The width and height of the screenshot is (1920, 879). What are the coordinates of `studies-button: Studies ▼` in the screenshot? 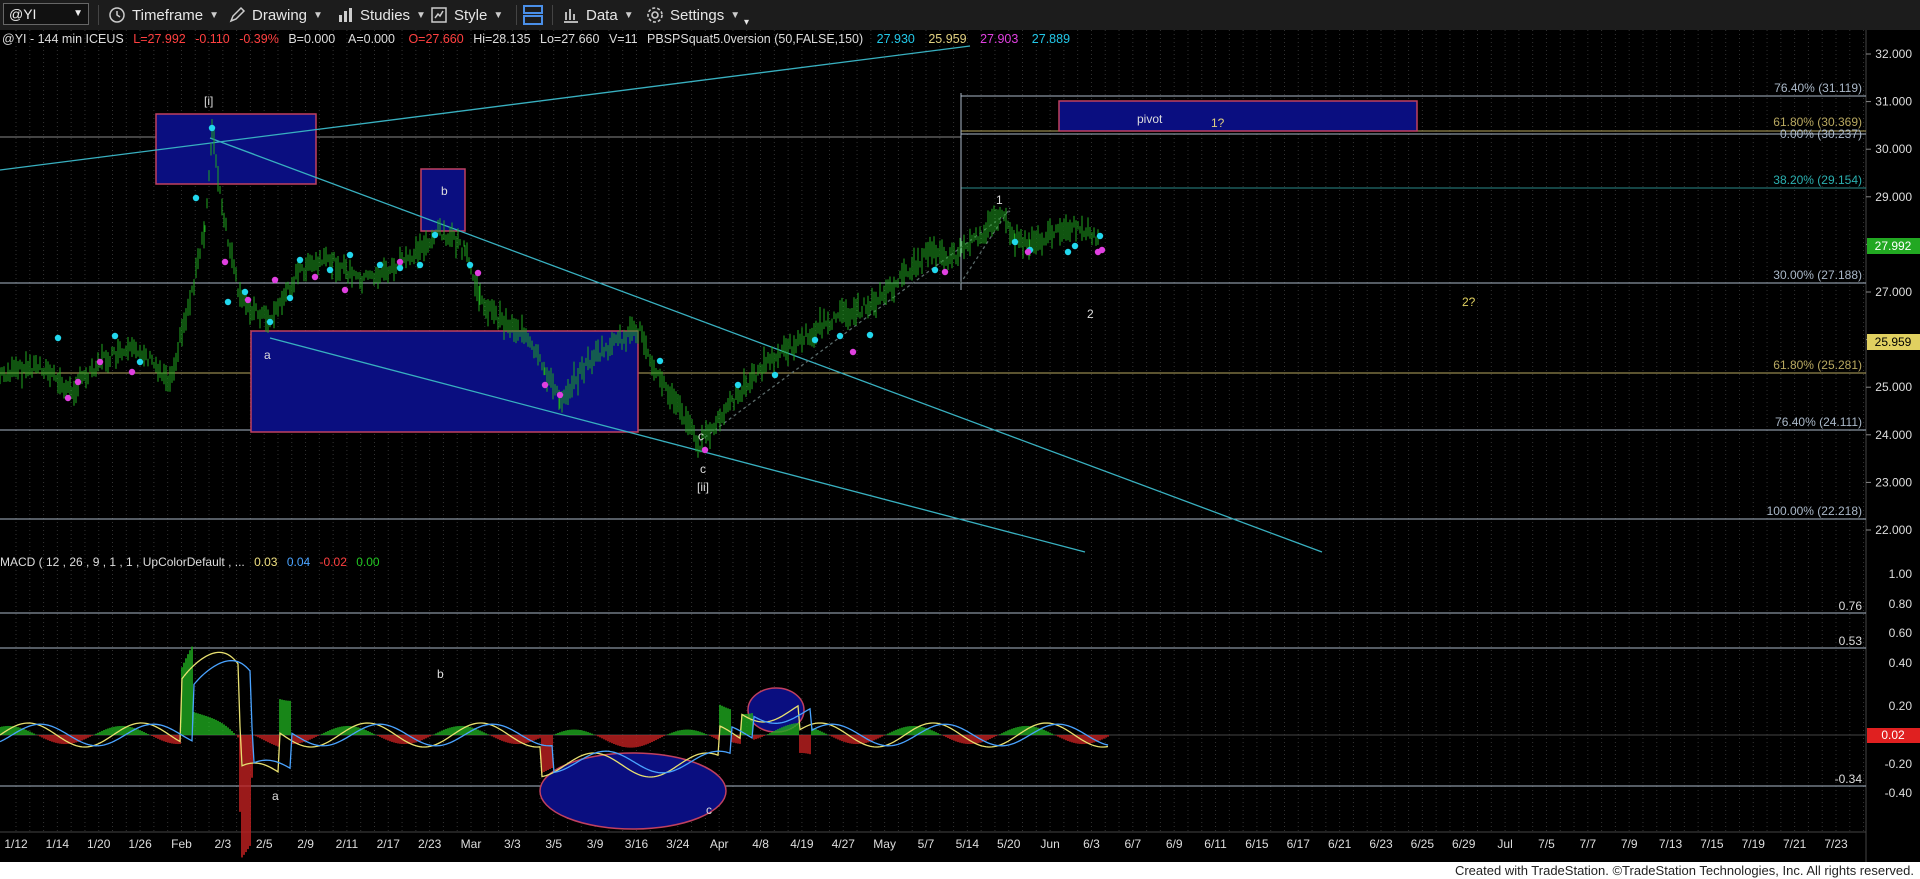 It's located at (381, 15).